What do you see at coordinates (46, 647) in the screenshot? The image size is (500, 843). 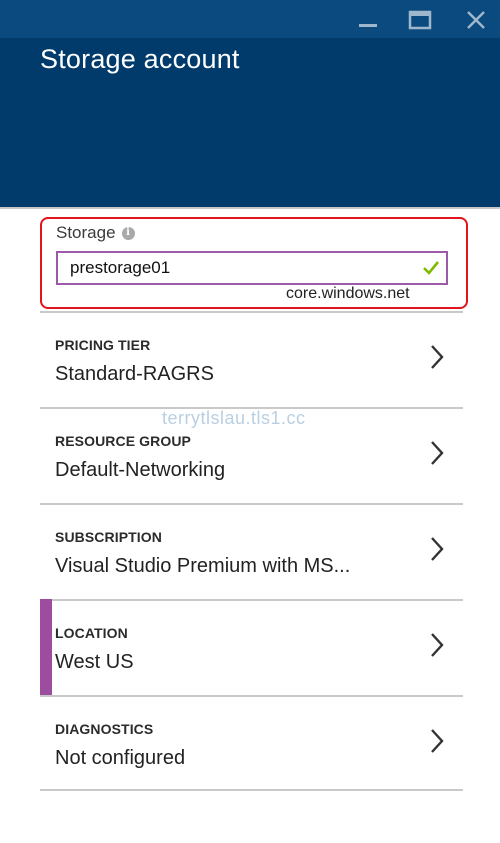 I see `active-row-indicator` at bounding box center [46, 647].